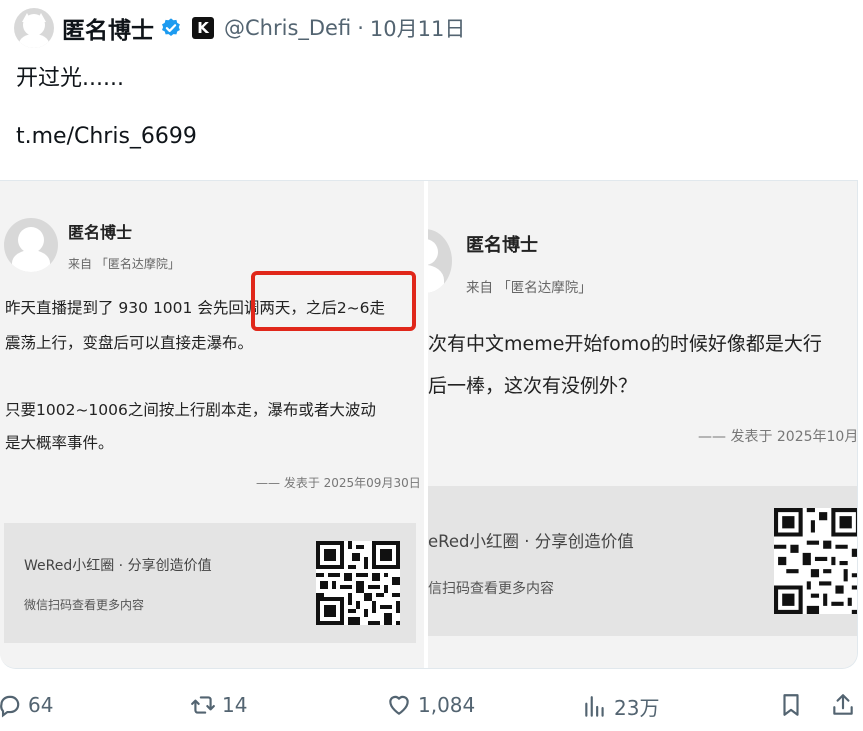  What do you see at coordinates (843, 704) in the screenshot?
I see `share-icon` at bounding box center [843, 704].